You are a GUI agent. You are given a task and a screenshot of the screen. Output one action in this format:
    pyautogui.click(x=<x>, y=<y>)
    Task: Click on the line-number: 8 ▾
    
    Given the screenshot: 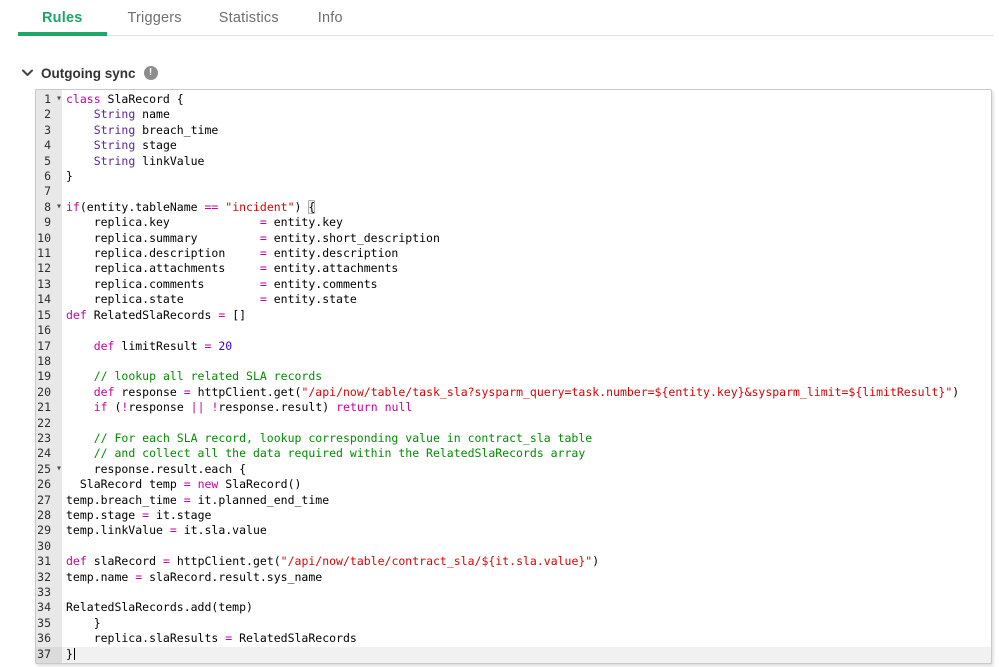 What is the action you would take?
    pyautogui.click(x=53, y=206)
    